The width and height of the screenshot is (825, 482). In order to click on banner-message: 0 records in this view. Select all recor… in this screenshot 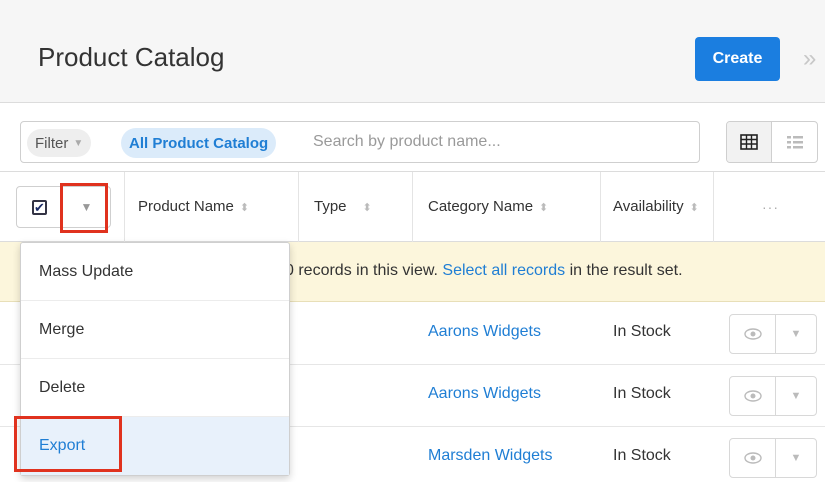, I will do `click(484, 271)`.